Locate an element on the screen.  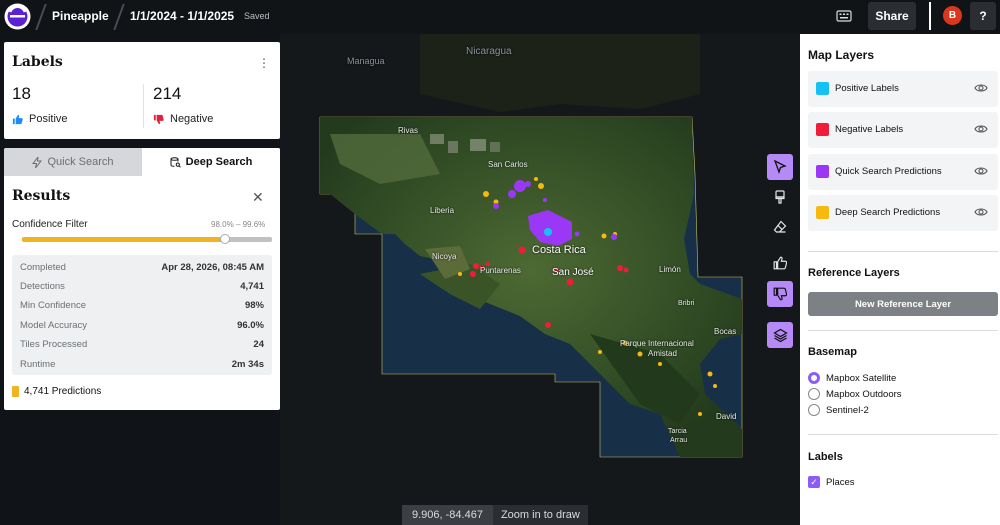
basemap-title: Basemap is located at coordinates (832, 352).